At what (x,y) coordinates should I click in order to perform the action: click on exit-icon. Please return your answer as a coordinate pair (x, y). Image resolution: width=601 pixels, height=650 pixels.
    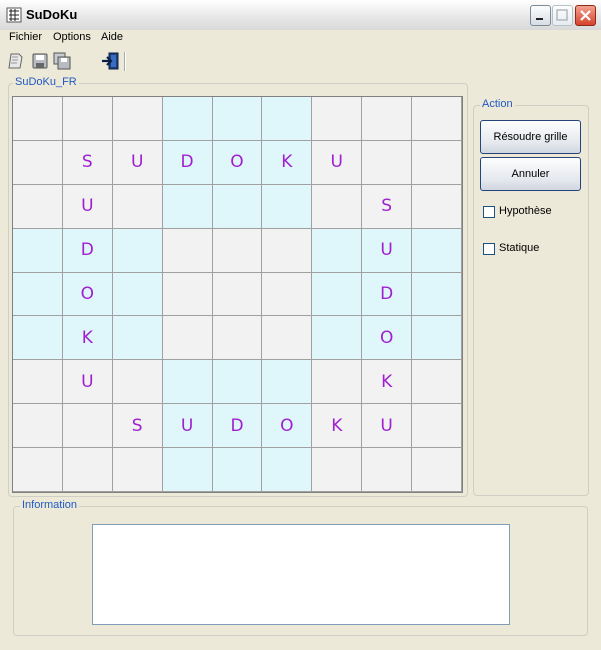
    Looking at the image, I should click on (110, 61).